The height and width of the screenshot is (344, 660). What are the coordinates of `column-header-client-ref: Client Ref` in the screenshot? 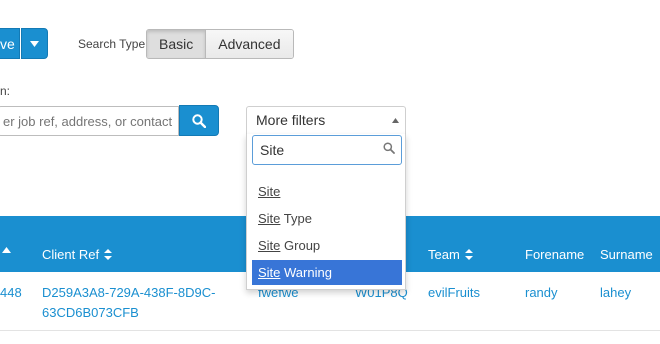 It's located at (77, 254).